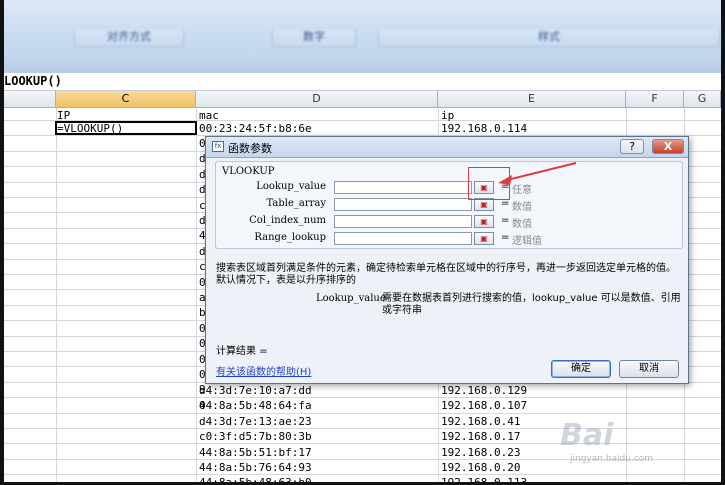  Describe the element at coordinates (612, 459) in the screenshot. I see `watermark-sub: jingyan.baidu.com` at that location.